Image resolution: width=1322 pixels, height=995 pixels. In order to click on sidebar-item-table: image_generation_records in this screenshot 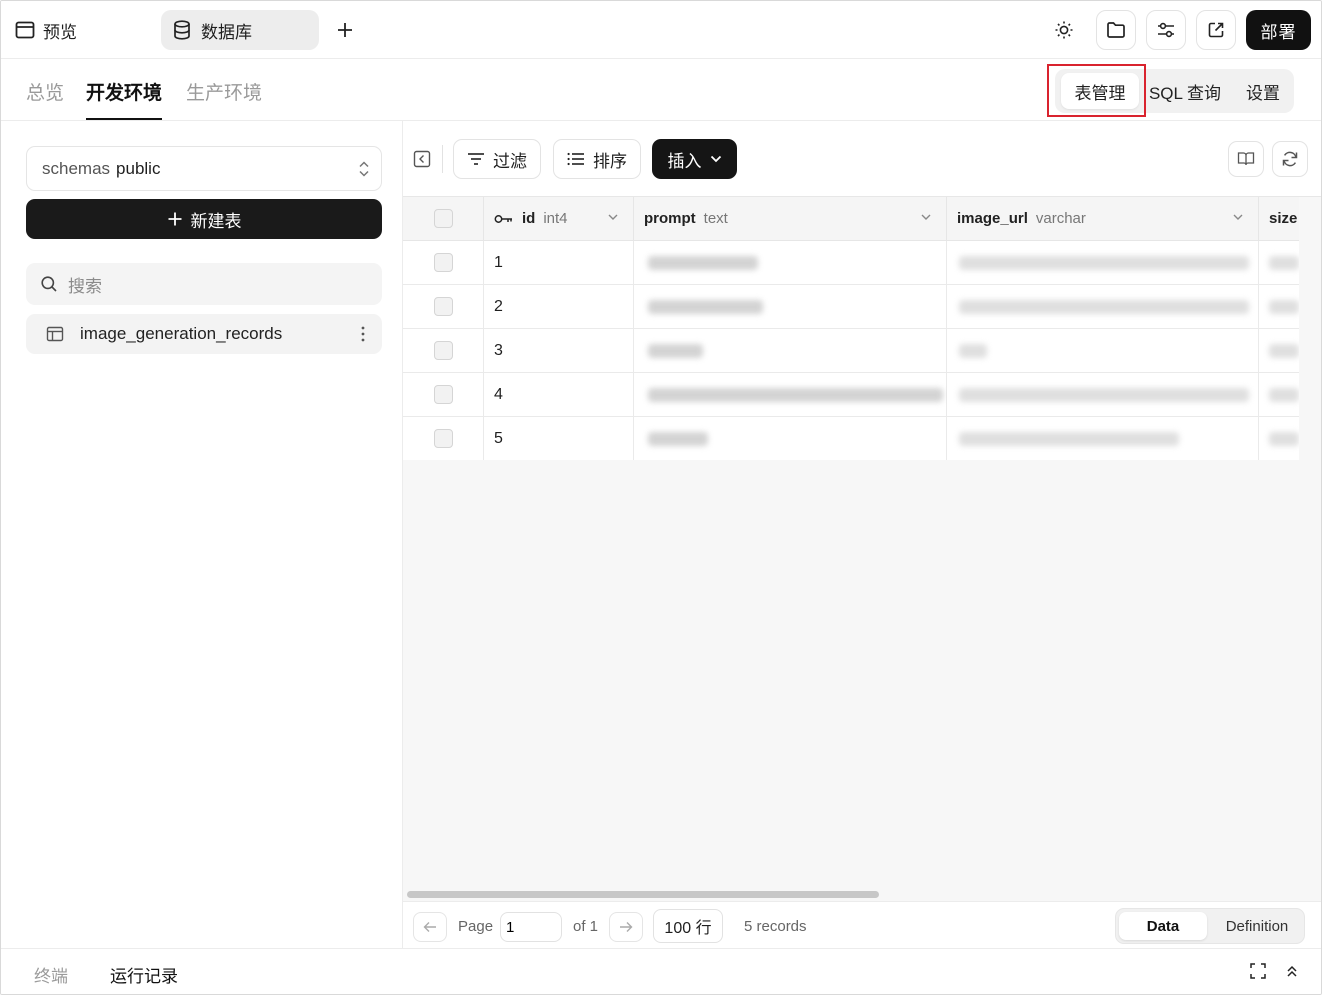, I will do `click(204, 334)`.